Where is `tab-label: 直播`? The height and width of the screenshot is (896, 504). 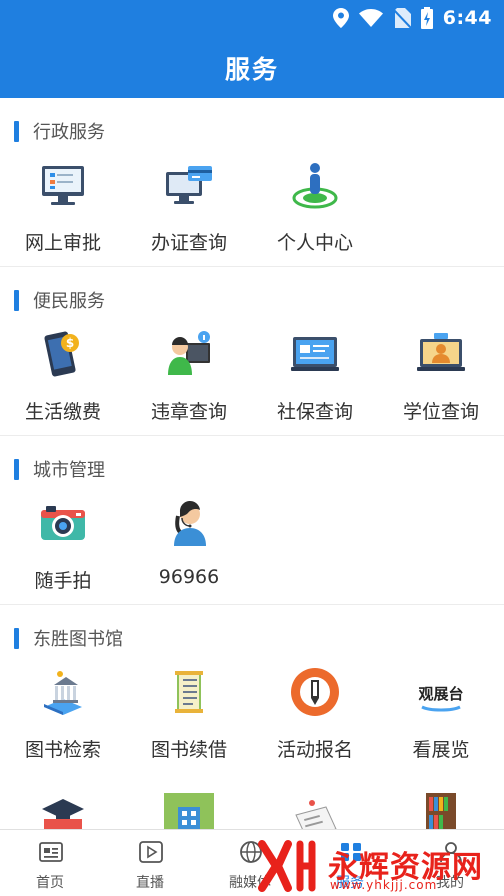 tab-label: 直播 is located at coordinates (150, 883).